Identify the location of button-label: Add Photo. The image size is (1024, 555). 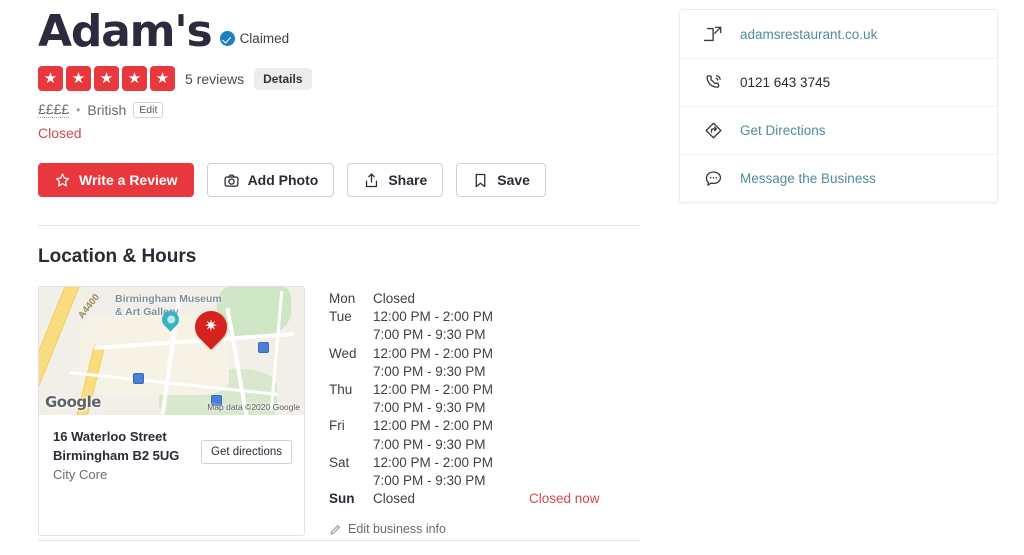
(283, 180).